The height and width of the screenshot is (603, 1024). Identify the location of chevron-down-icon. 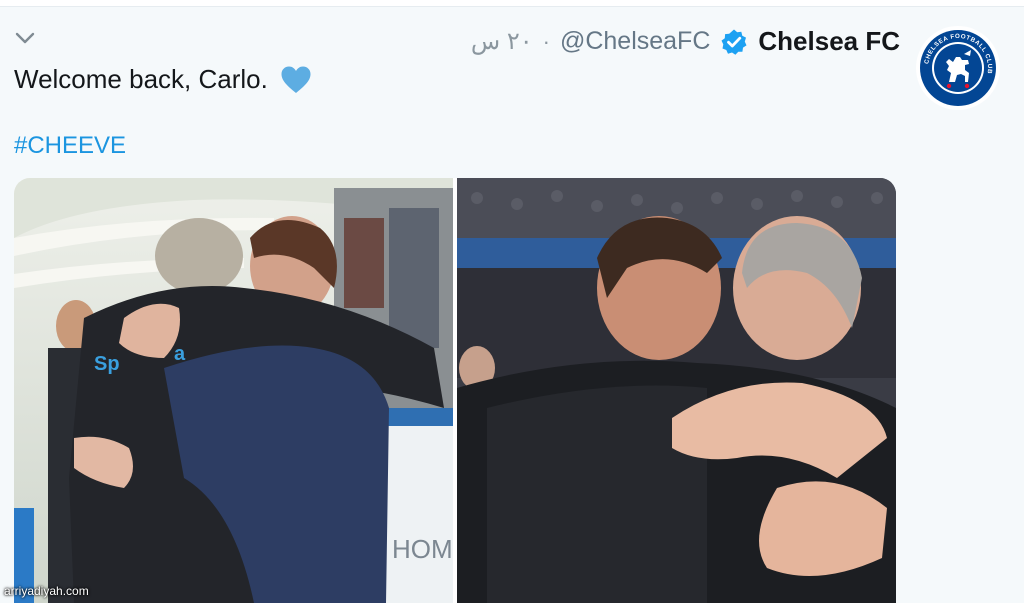
(25, 38).